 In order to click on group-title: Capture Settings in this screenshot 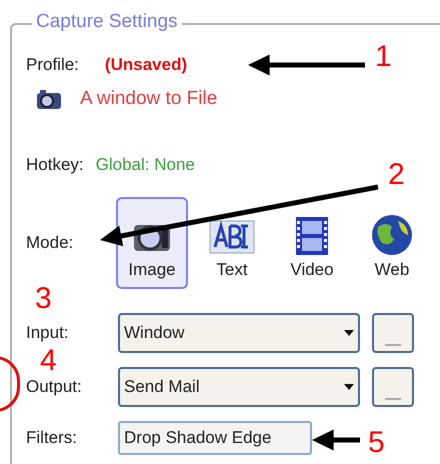, I will do `click(107, 21)`.